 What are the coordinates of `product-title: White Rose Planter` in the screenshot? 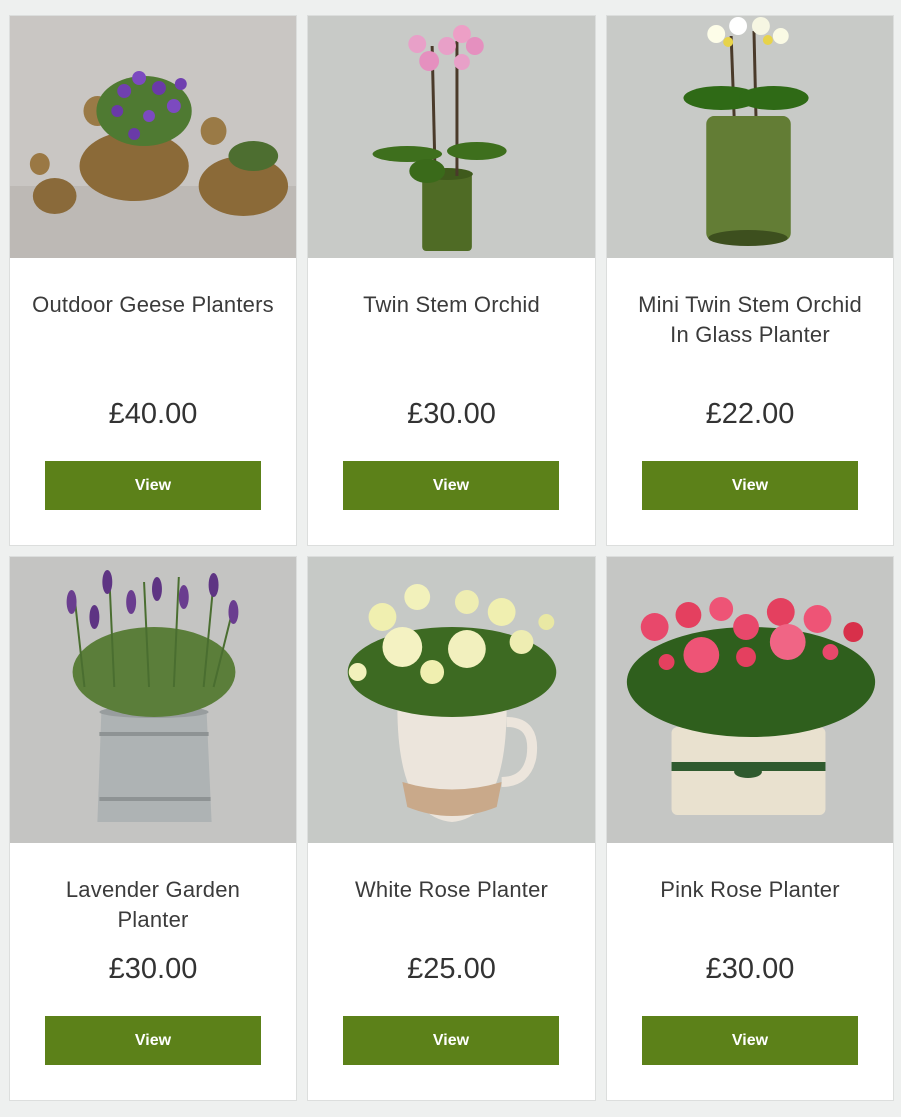 It's located at (451, 890).